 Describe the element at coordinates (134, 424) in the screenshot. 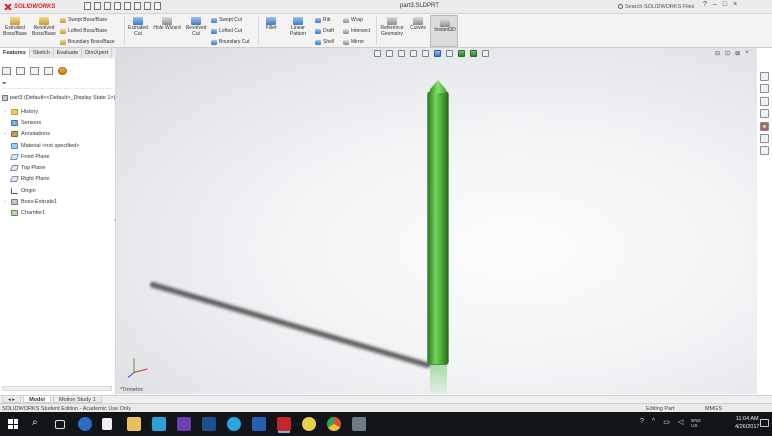

I see `file-explorer-taskbar-icon` at that location.